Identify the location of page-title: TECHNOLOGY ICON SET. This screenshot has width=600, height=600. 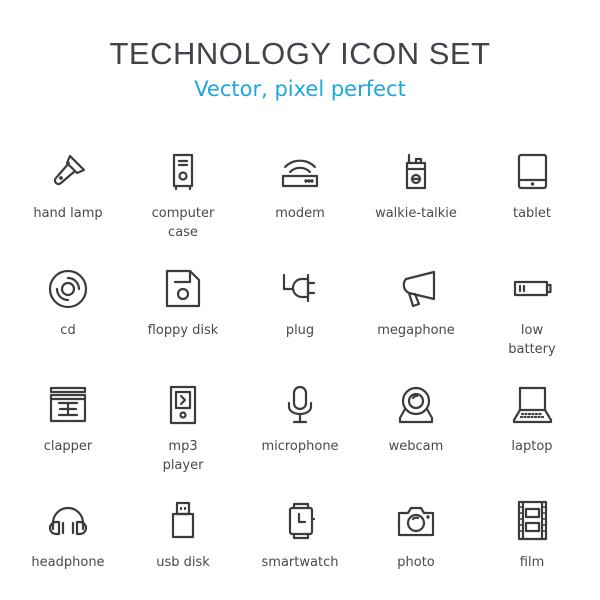
(300, 53).